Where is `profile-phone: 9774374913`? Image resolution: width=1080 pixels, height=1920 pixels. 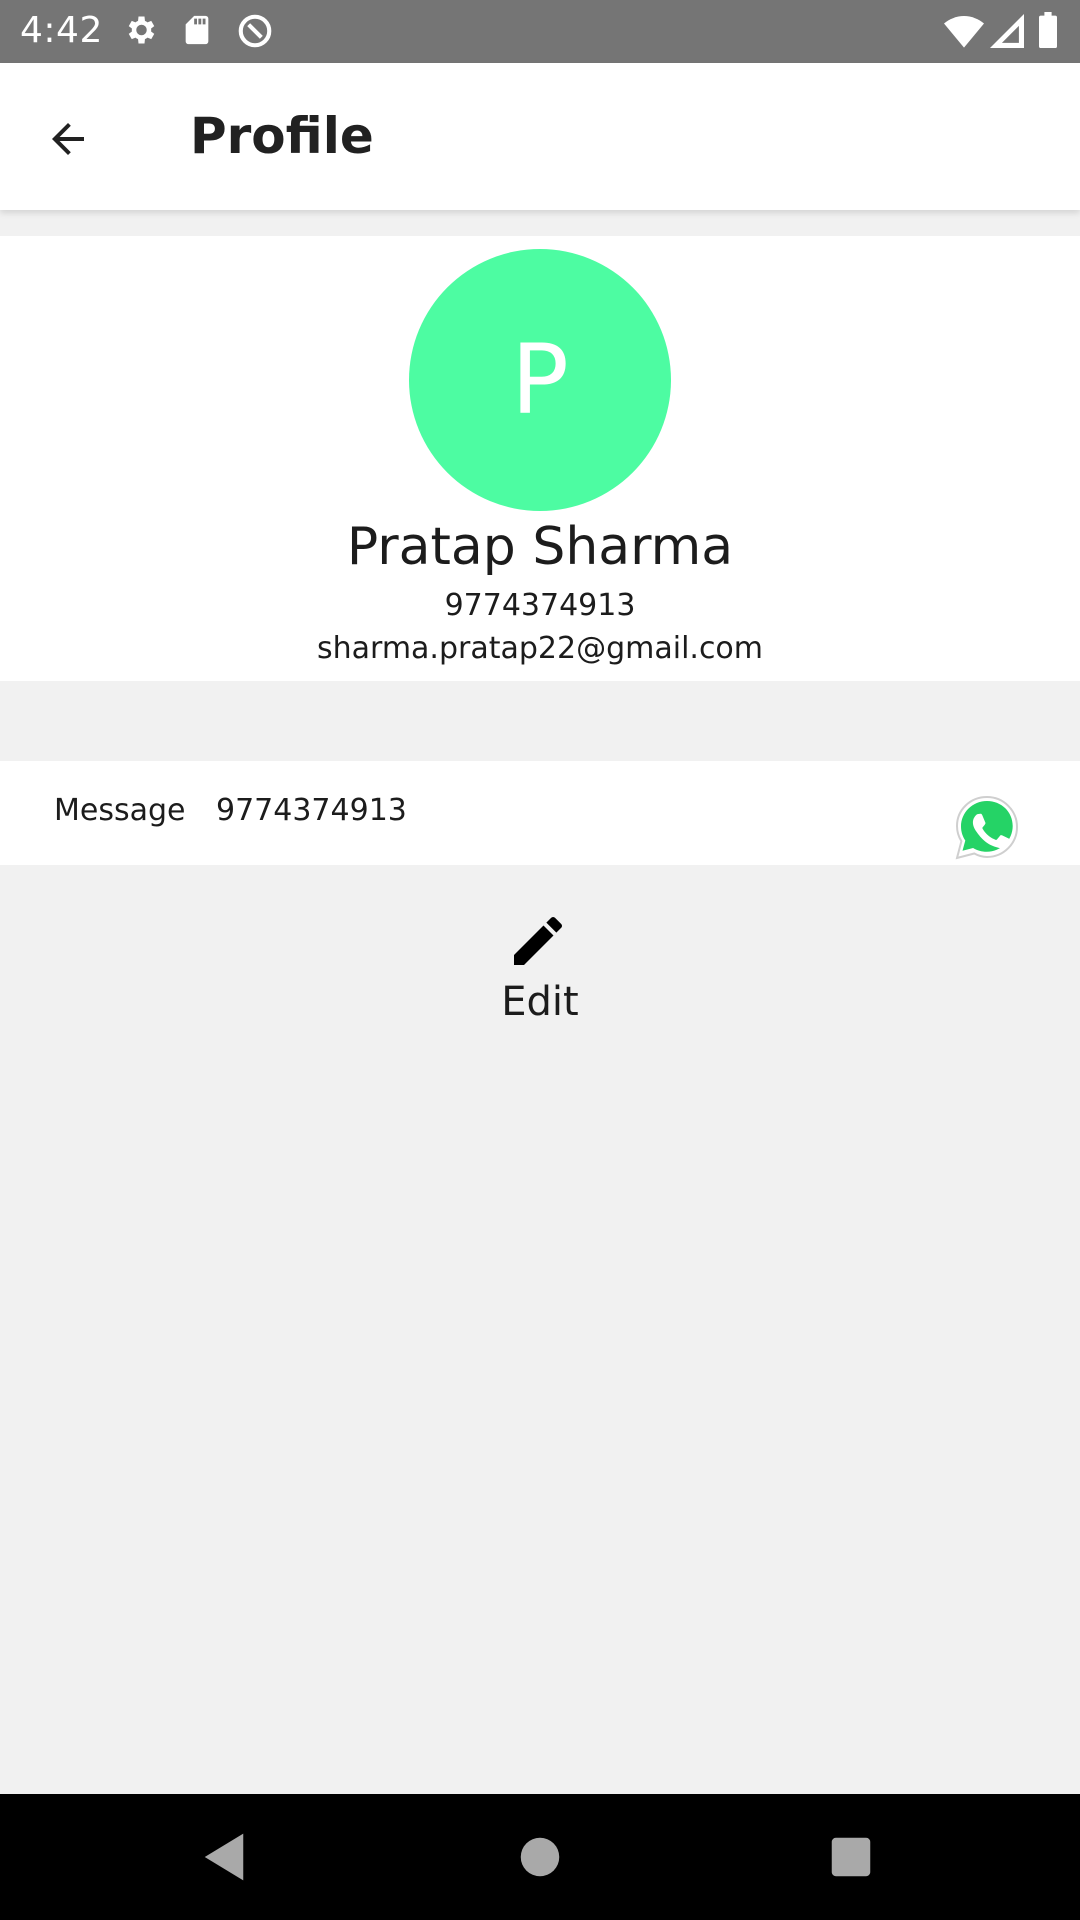
profile-phone: 9774374913 is located at coordinates (540, 605).